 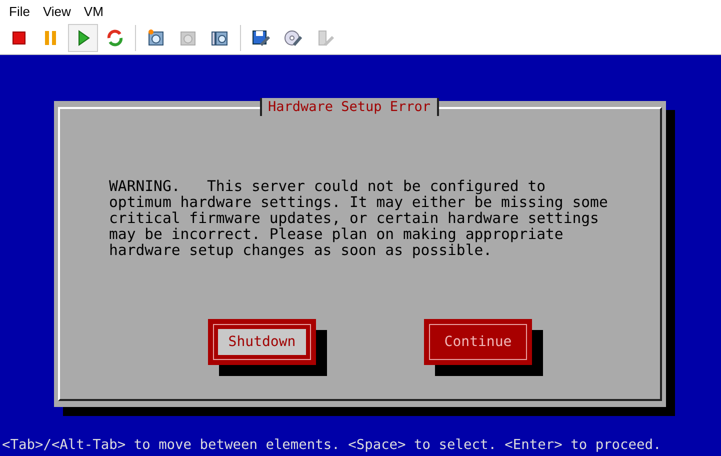 I want to click on warning-text: critical firmware updates, or certain hardware settings, so click(x=354, y=219).